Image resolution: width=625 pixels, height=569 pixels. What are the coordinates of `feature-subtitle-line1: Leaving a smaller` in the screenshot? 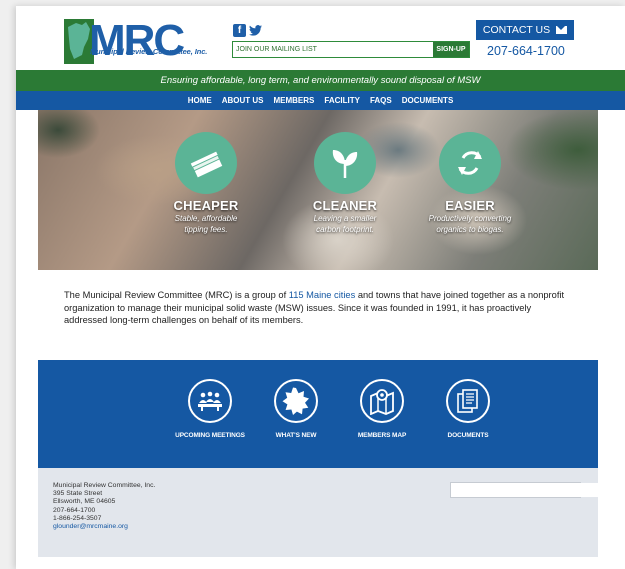 It's located at (345, 218).